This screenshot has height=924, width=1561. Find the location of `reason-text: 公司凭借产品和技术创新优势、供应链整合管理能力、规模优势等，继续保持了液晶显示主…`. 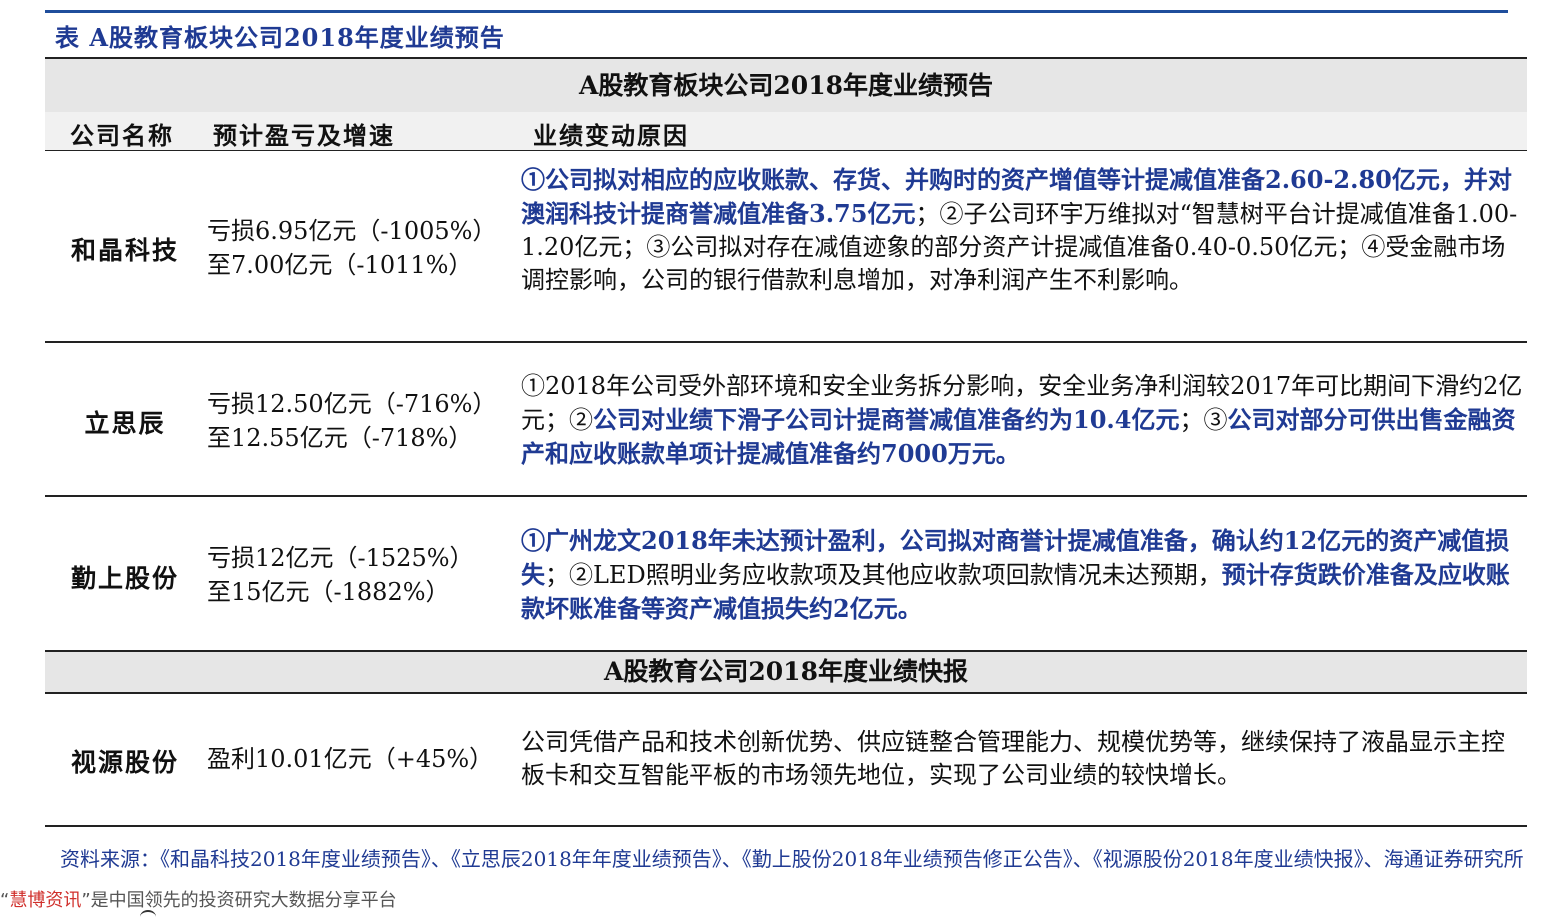

reason-text: 公司凭借产品和技术创新优势、供应链整合管理能力、规模优势等，继续保持了液晶显示主… is located at coordinates (1013, 758).